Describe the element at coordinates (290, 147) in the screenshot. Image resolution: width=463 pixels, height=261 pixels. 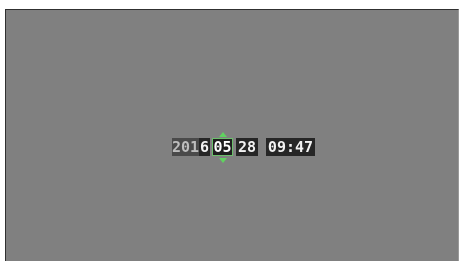
I see `time-field: 09:47` at that location.